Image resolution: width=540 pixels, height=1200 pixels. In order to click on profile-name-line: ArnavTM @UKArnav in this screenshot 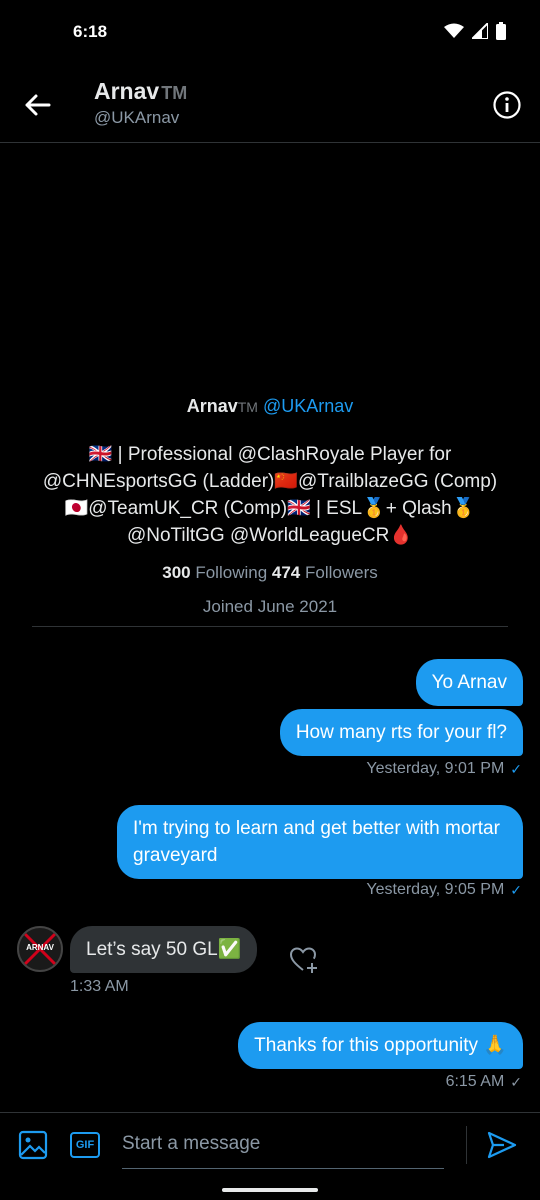, I will do `click(270, 406)`.